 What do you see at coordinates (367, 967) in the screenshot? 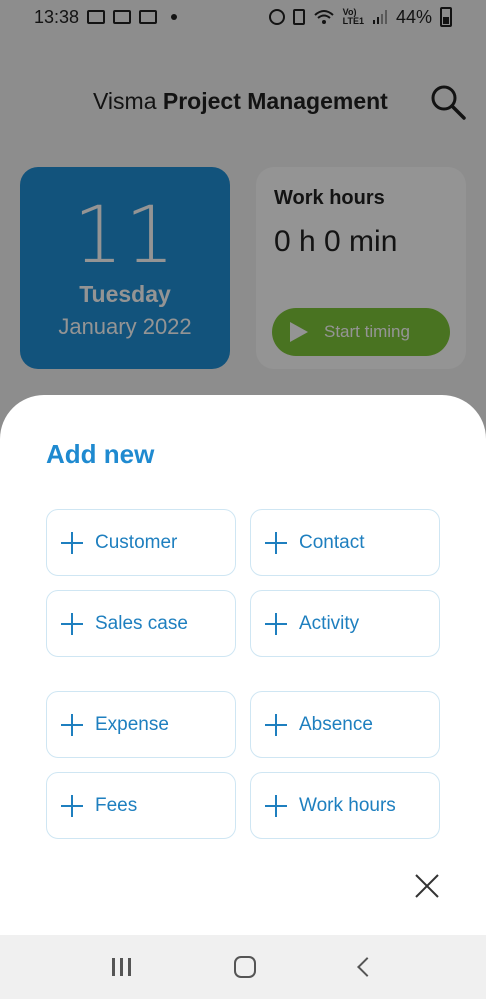
I see `back-button` at bounding box center [367, 967].